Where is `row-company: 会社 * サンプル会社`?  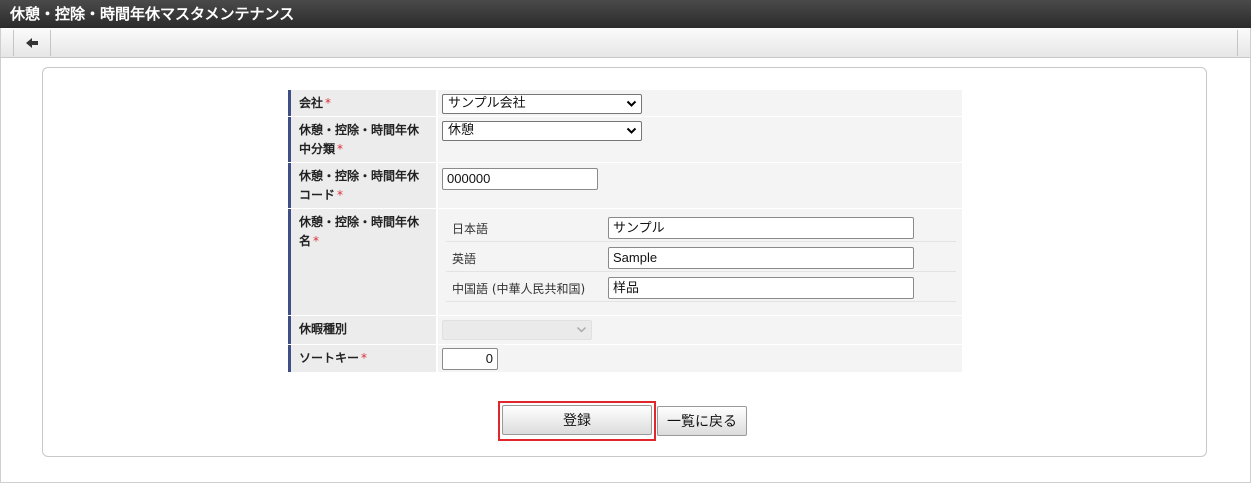 row-company: 会社 * サンプル会社 is located at coordinates (625, 103).